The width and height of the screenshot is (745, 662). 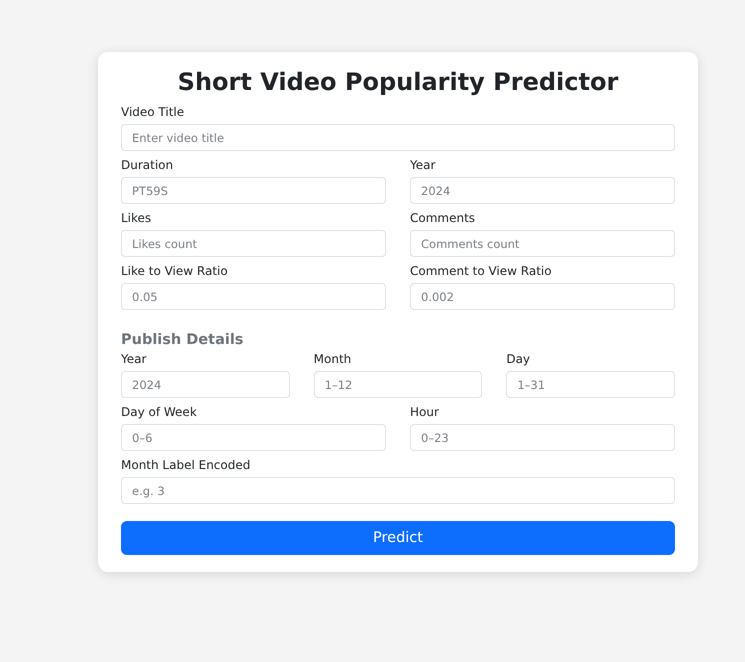 What do you see at coordinates (590, 384) in the screenshot?
I see `input-field: 1–31` at bounding box center [590, 384].